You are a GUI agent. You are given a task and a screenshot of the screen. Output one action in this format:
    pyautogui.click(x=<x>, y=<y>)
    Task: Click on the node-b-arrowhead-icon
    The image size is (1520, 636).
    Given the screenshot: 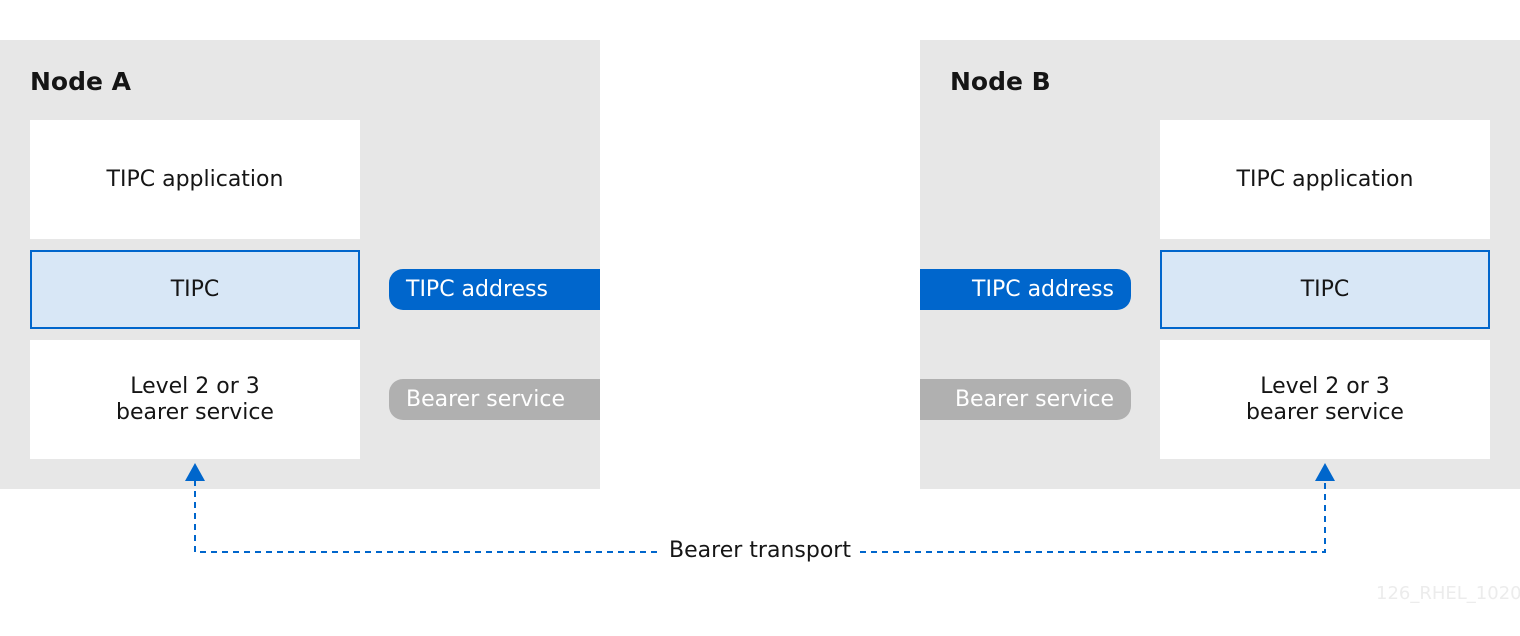 What is the action you would take?
    pyautogui.click(x=1325, y=472)
    